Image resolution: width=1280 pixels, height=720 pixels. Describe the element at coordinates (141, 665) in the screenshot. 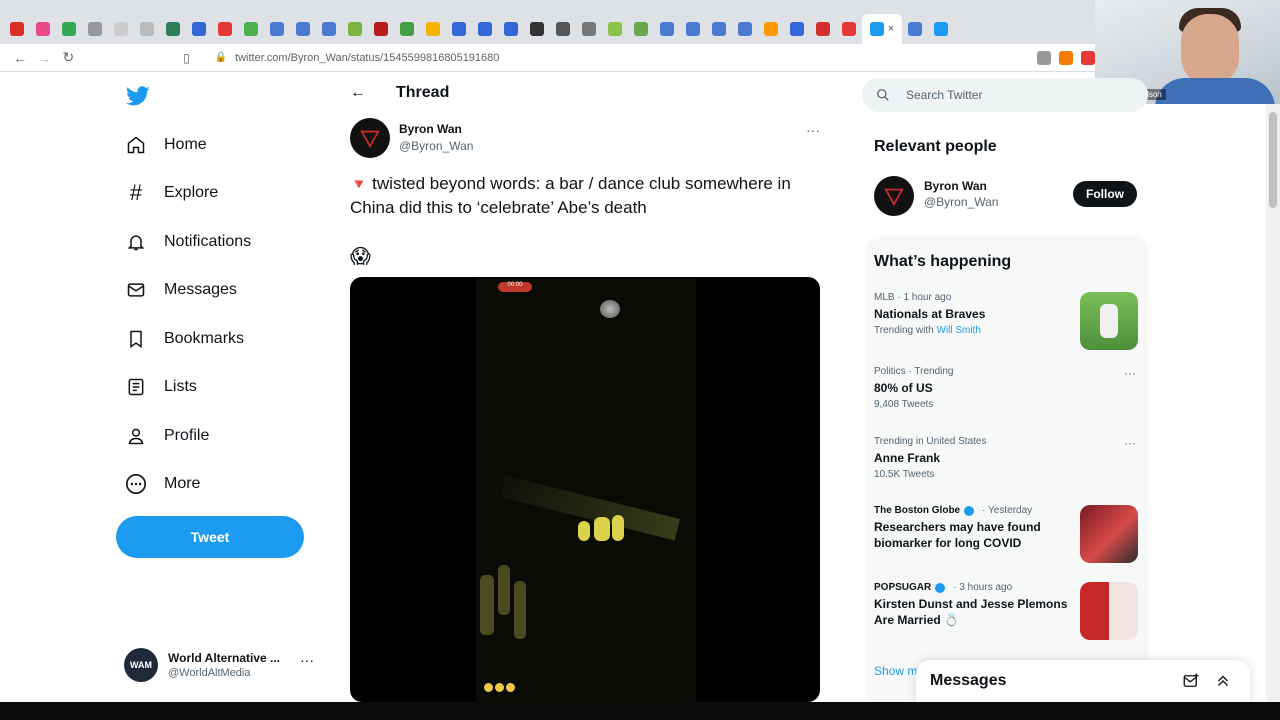

I see `avatar: WAM` at that location.